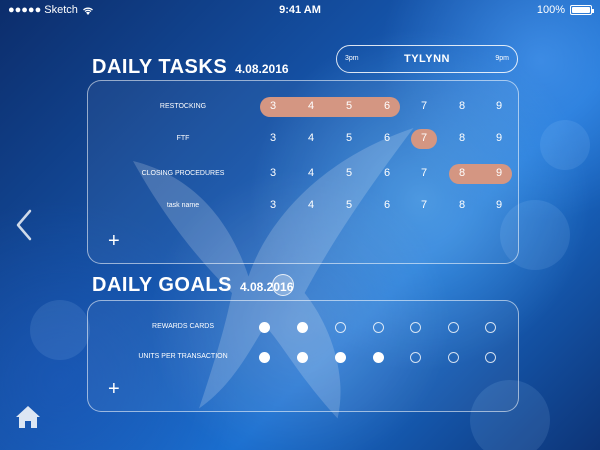 Image resolution: width=600 pixels, height=450 pixels. Describe the element at coordinates (162, 285) in the screenshot. I see `daily-goals-title: DAILY GOALS` at that location.